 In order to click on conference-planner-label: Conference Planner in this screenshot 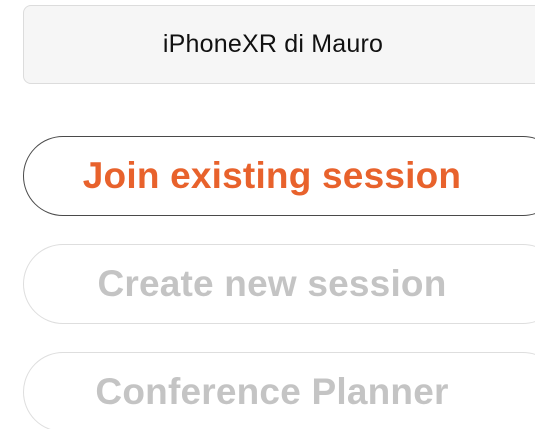, I will do `click(272, 391)`.